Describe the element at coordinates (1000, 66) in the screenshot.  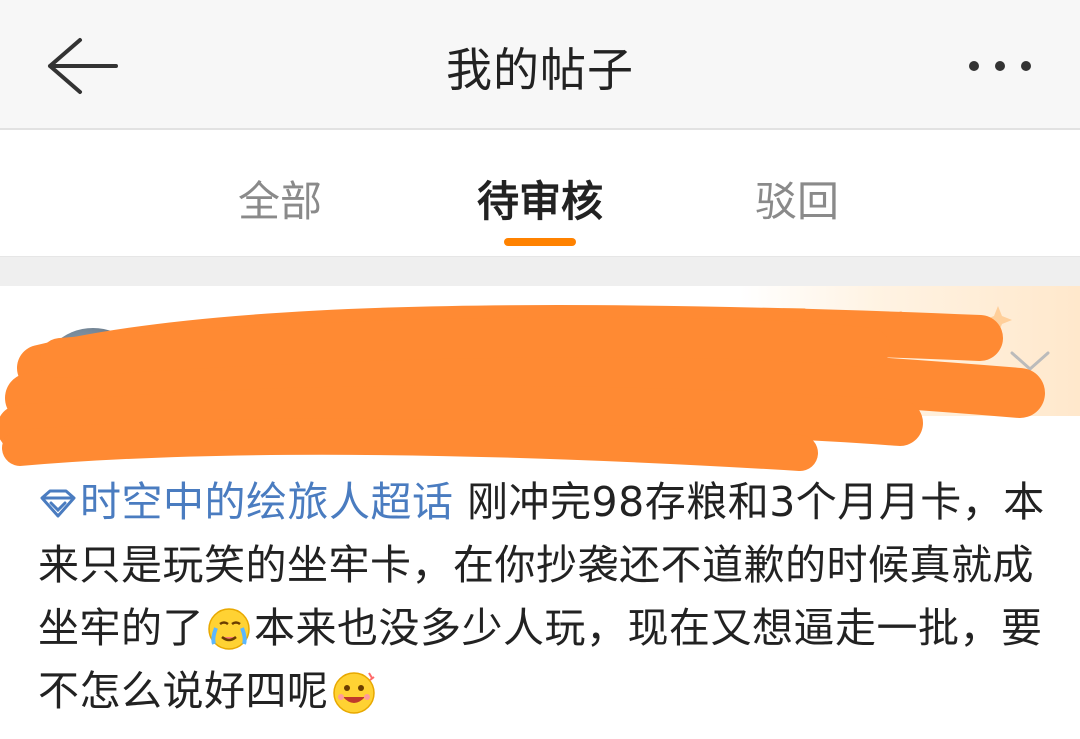
I see `more-button` at that location.